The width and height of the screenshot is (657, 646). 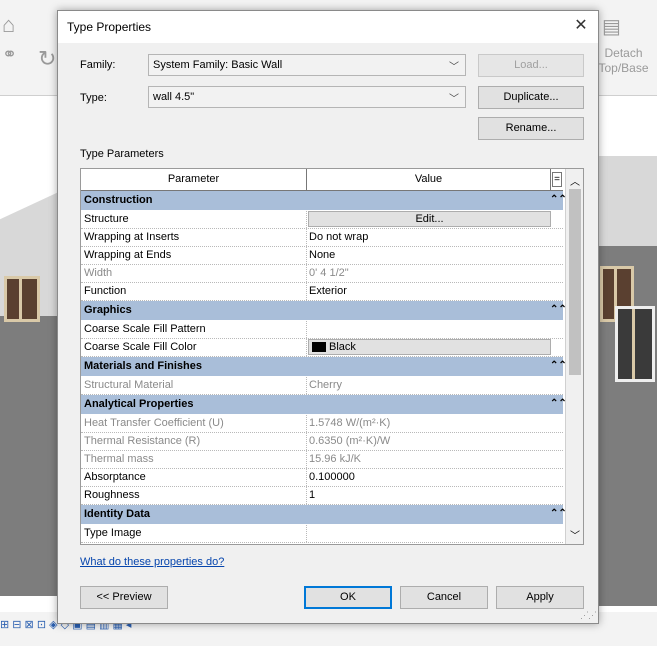 What do you see at coordinates (98, 65) in the screenshot?
I see `family-label: Family:` at bounding box center [98, 65].